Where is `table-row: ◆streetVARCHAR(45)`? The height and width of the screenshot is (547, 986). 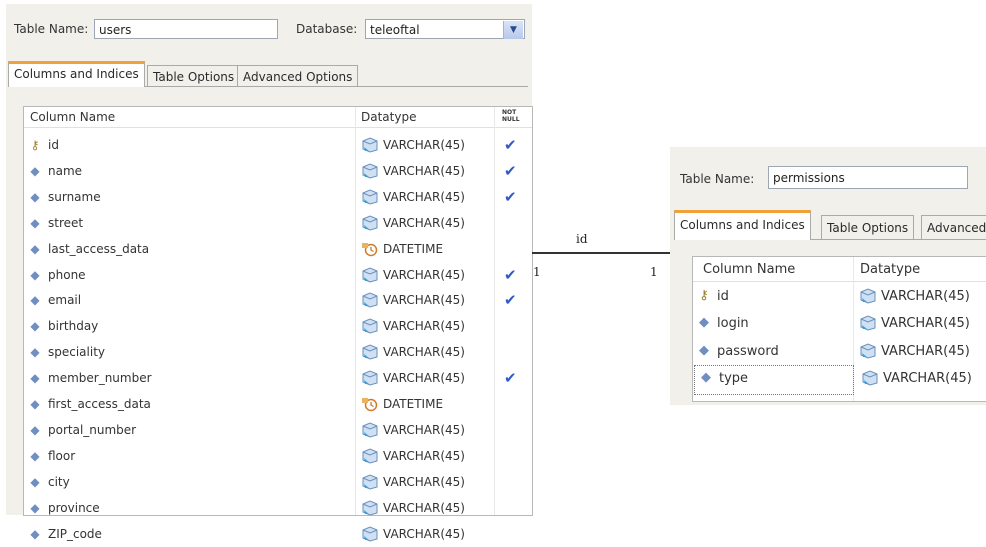 table-row: ◆streetVARCHAR(45) is located at coordinates (278, 224).